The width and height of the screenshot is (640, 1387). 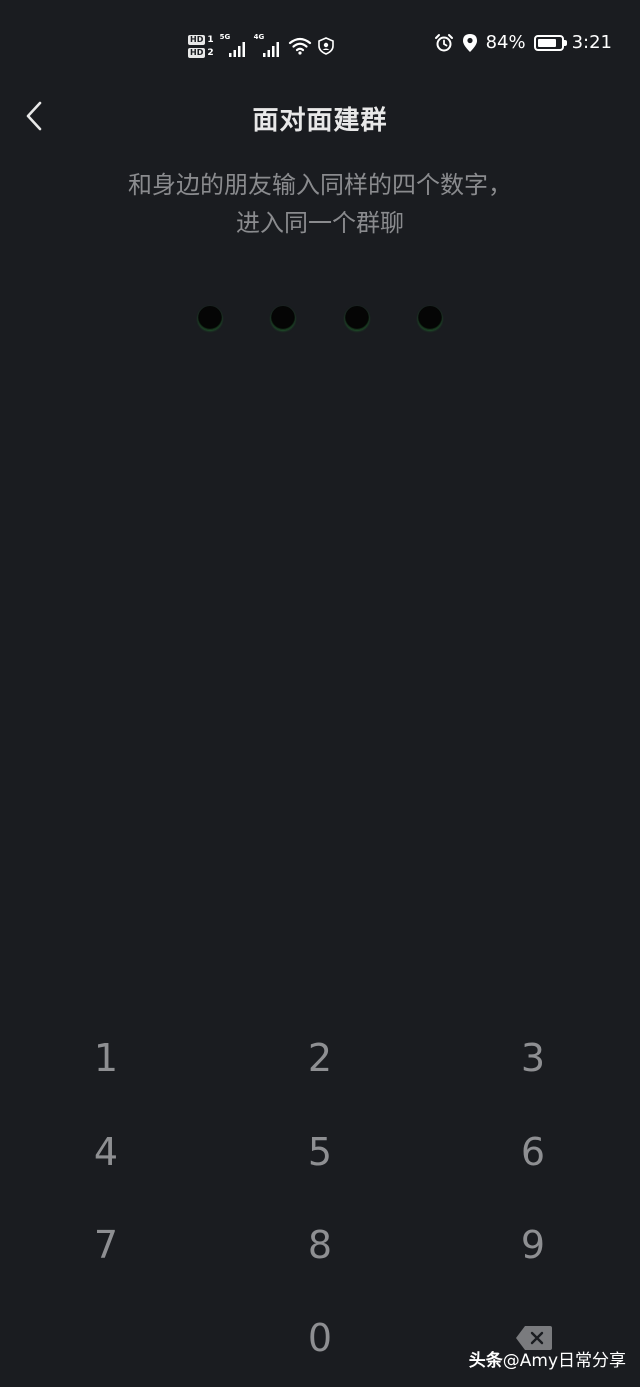 What do you see at coordinates (201, 46) in the screenshot?
I see `hd-indicators: HD 1 HD 2` at bounding box center [201, 46].